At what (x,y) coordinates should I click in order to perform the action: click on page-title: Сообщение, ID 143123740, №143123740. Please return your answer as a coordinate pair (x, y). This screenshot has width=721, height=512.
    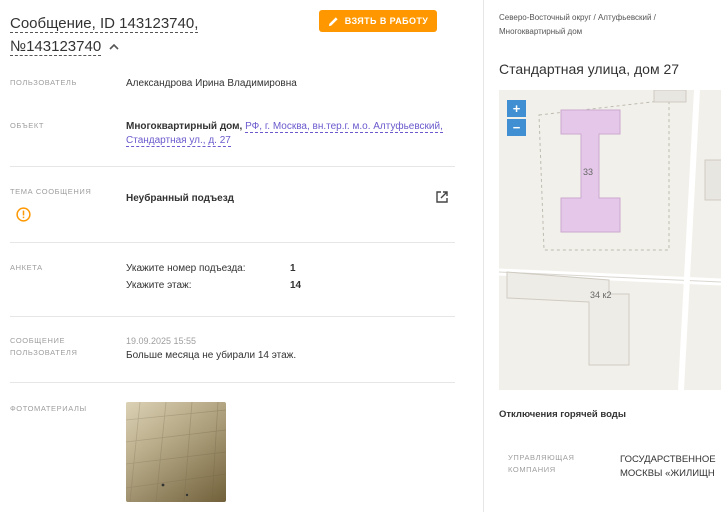
    Looking at the image, I should click on (160, 35).